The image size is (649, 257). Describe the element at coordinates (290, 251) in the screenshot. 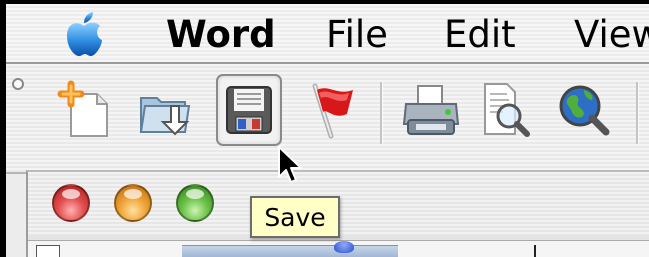

I see `ruler-margin-area` at that location.